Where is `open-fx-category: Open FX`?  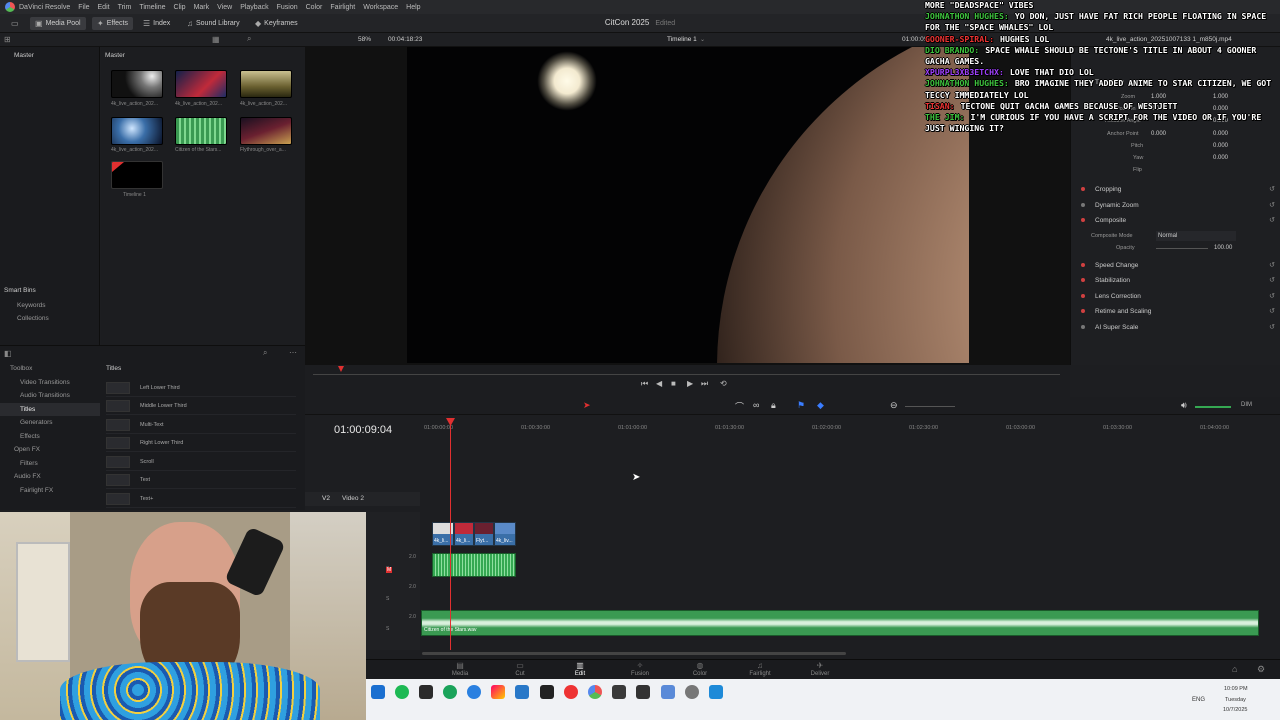 open-fx-category: Open FX is located at coordinates (50, 450).